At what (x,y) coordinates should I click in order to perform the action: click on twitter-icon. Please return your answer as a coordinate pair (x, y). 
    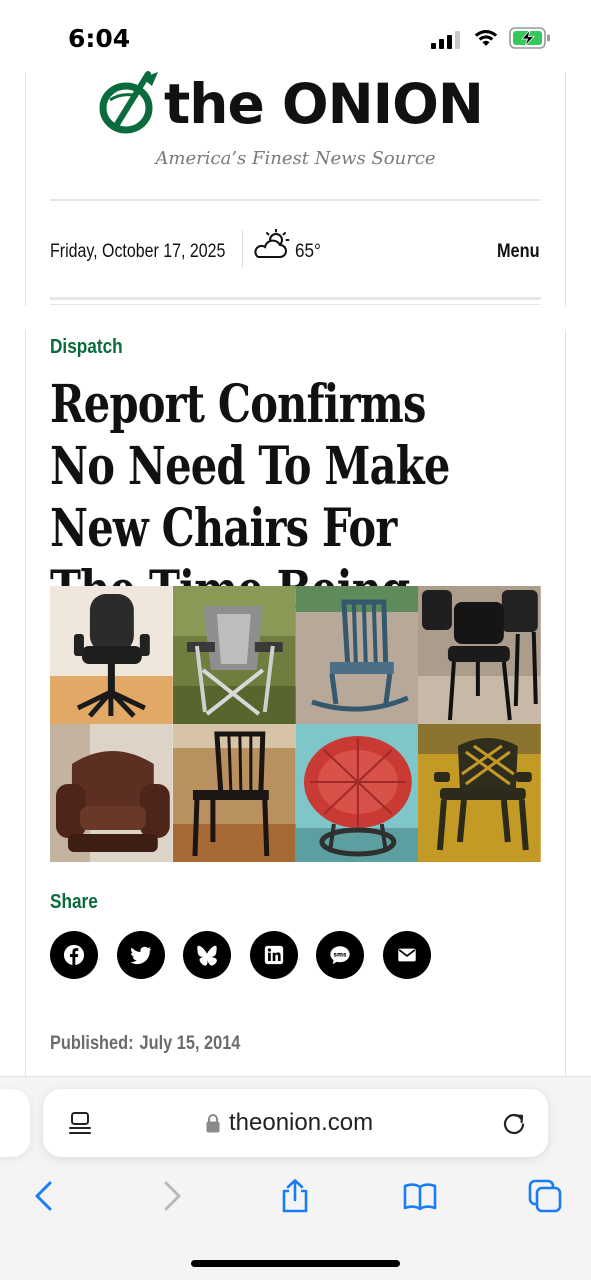
    Looking at the image, I should click on (140, 955).